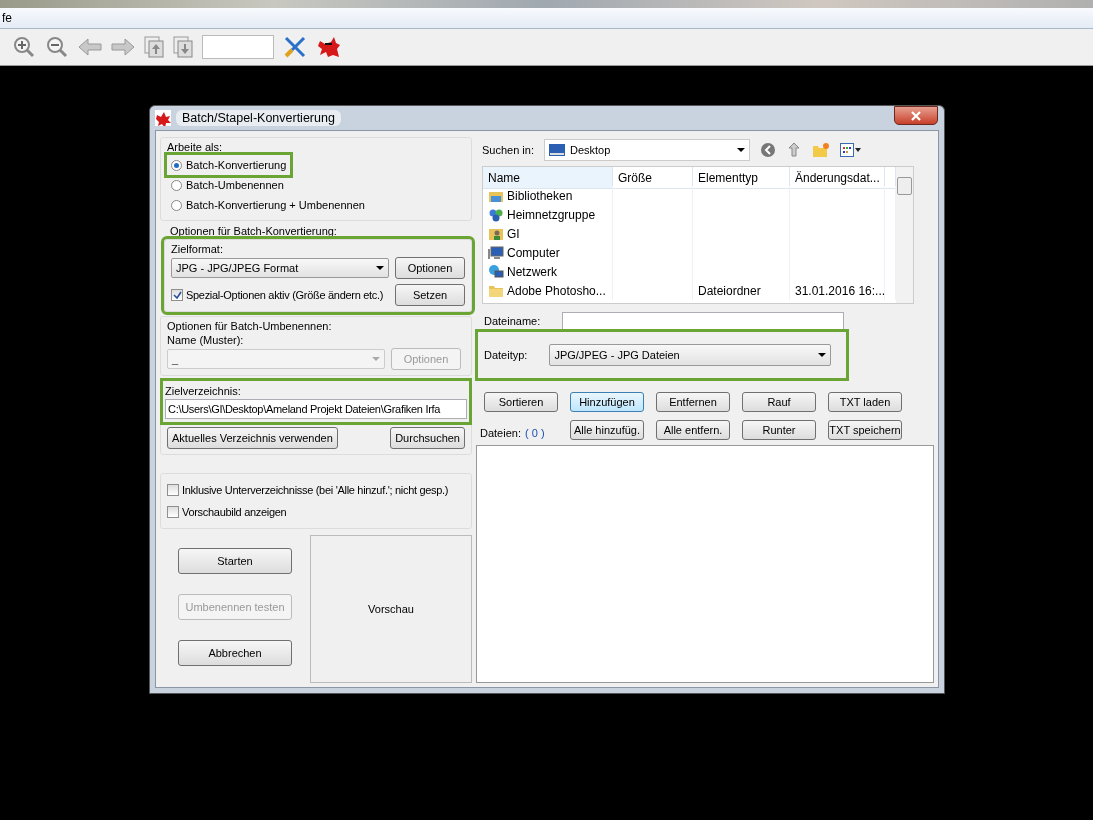 This screenshot has width=1093, height=820. What do you see at coordinates (500, 433) in the screenshot?
I see `files-label: Dateien:` at bounding box center [500, 433].